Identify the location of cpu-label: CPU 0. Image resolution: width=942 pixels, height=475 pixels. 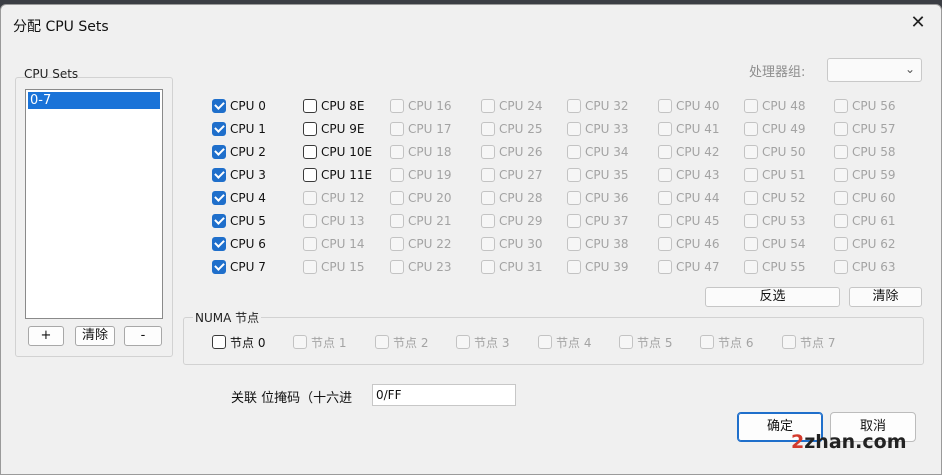
(248, 106).